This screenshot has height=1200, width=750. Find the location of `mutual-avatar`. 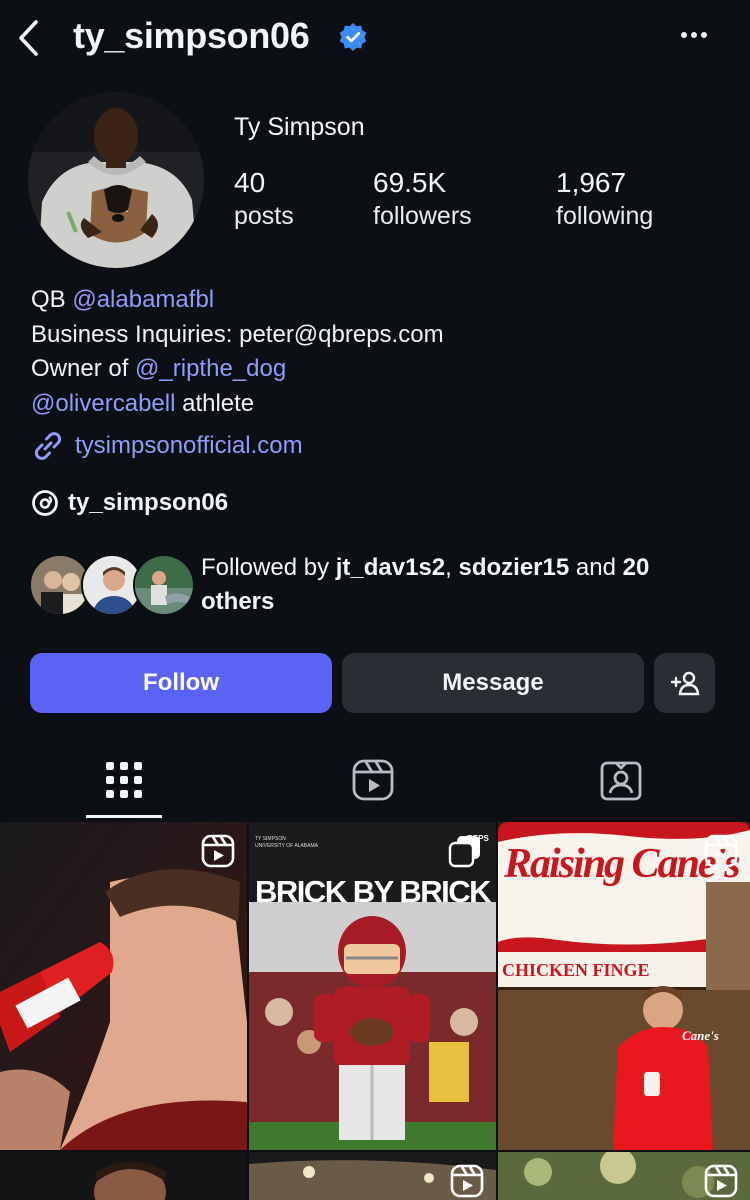

mutual-avatar is located at coordinates (164, 585).